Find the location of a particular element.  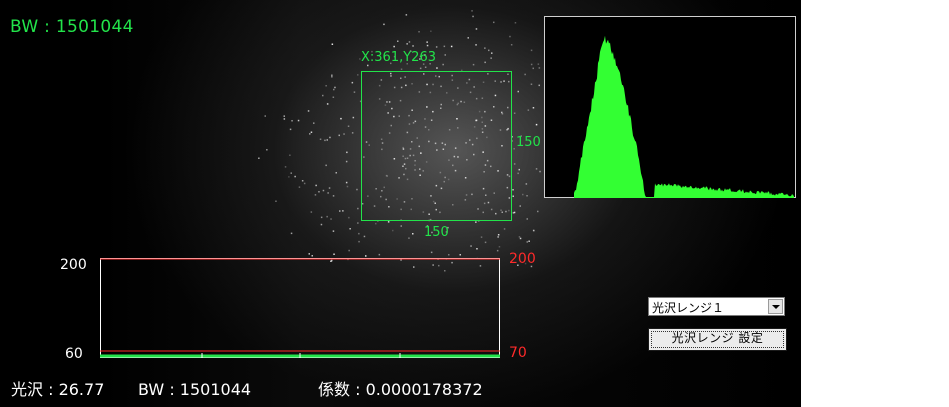

trend-right-max-label: 200 is located at coordinates (522, 259).